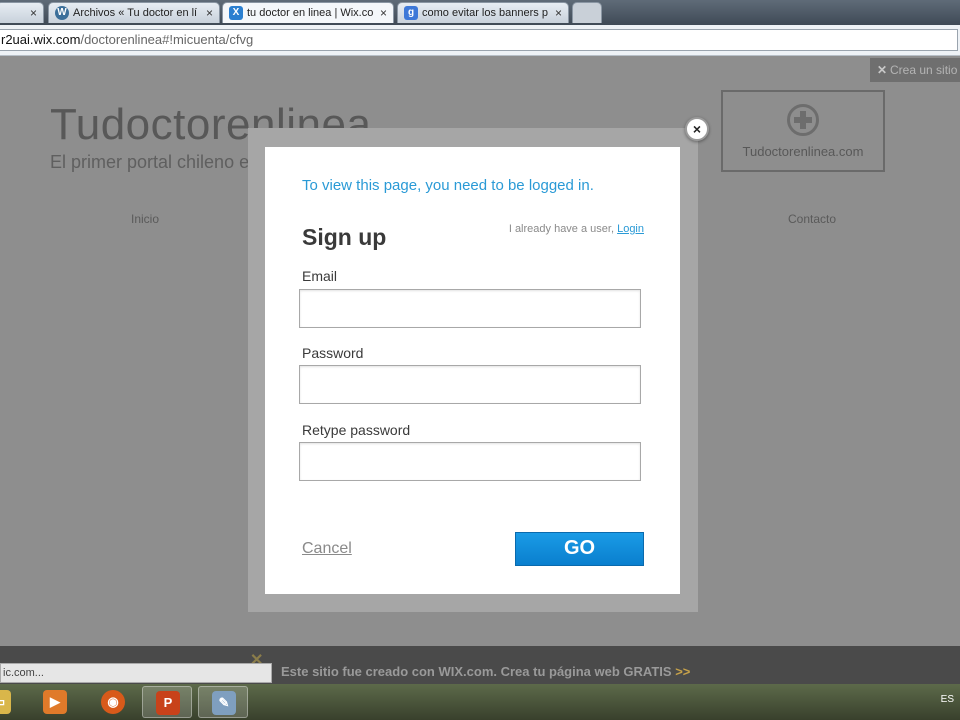 This screenshot has height=720, width=960. Describe the element at coordinates (470, 308) in the screenshot. I see `email-field` at that location.